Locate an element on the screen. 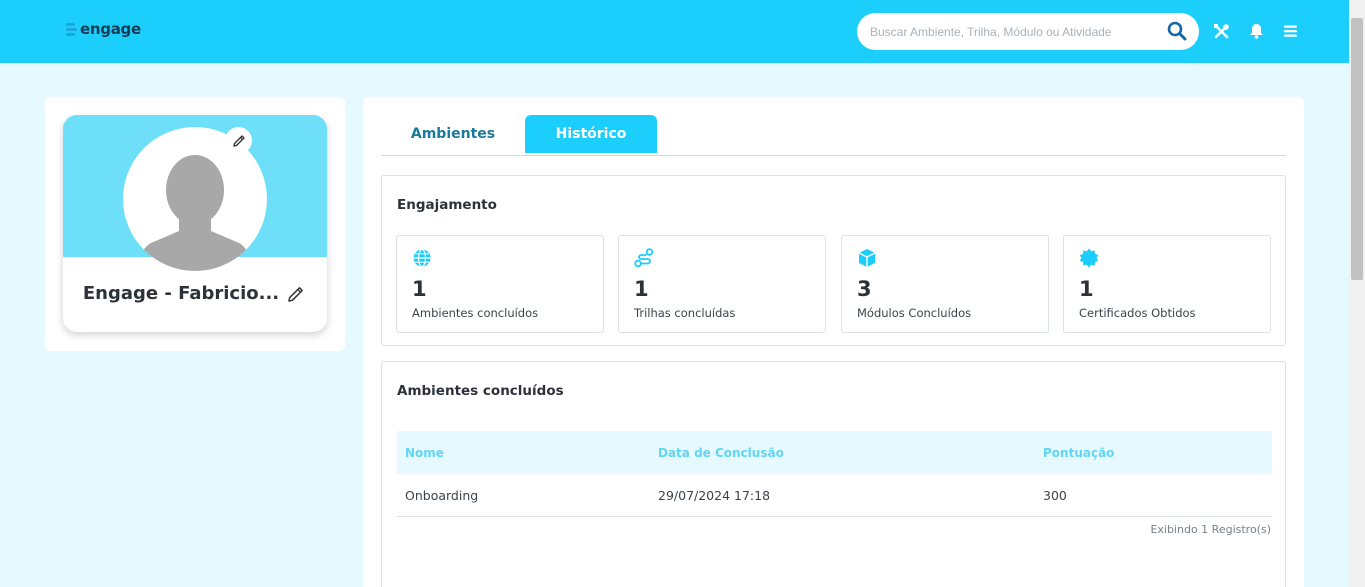 The width and height of the screenshot is (1365, 587). scrollbar-thumb is located at coordinates (1357, 149).